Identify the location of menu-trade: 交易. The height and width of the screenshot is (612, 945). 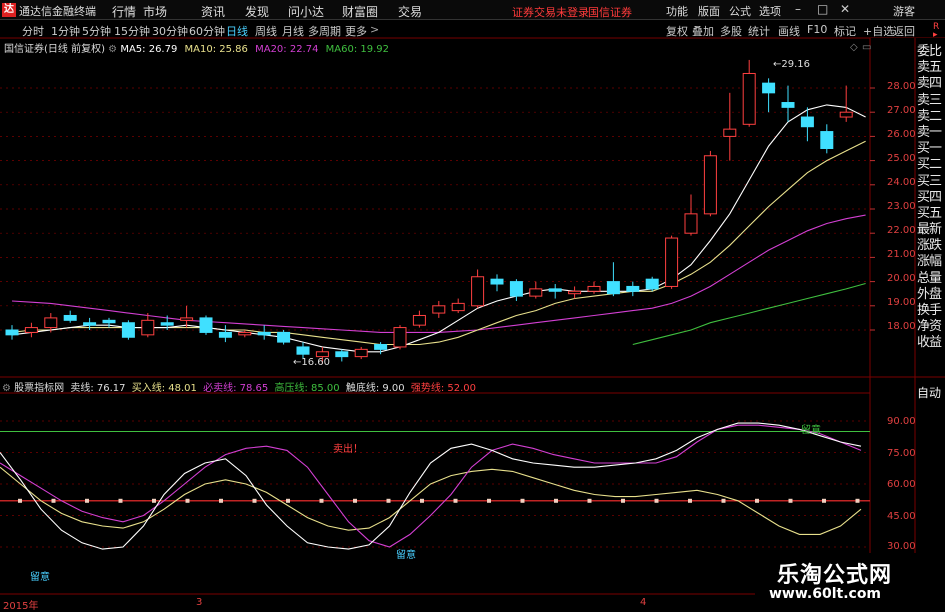
(410, 11).